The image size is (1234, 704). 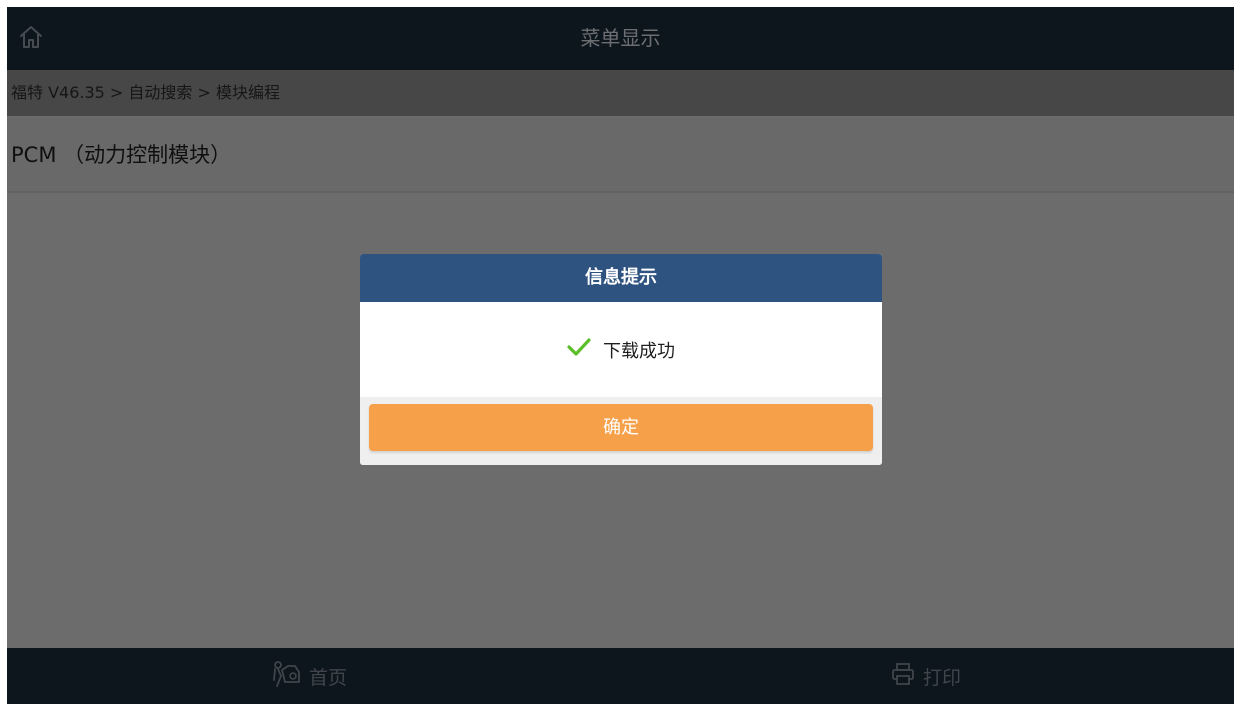 I want to click on info-dialog: 信息提示 下载成功 确定, so click(x=621, y=359).